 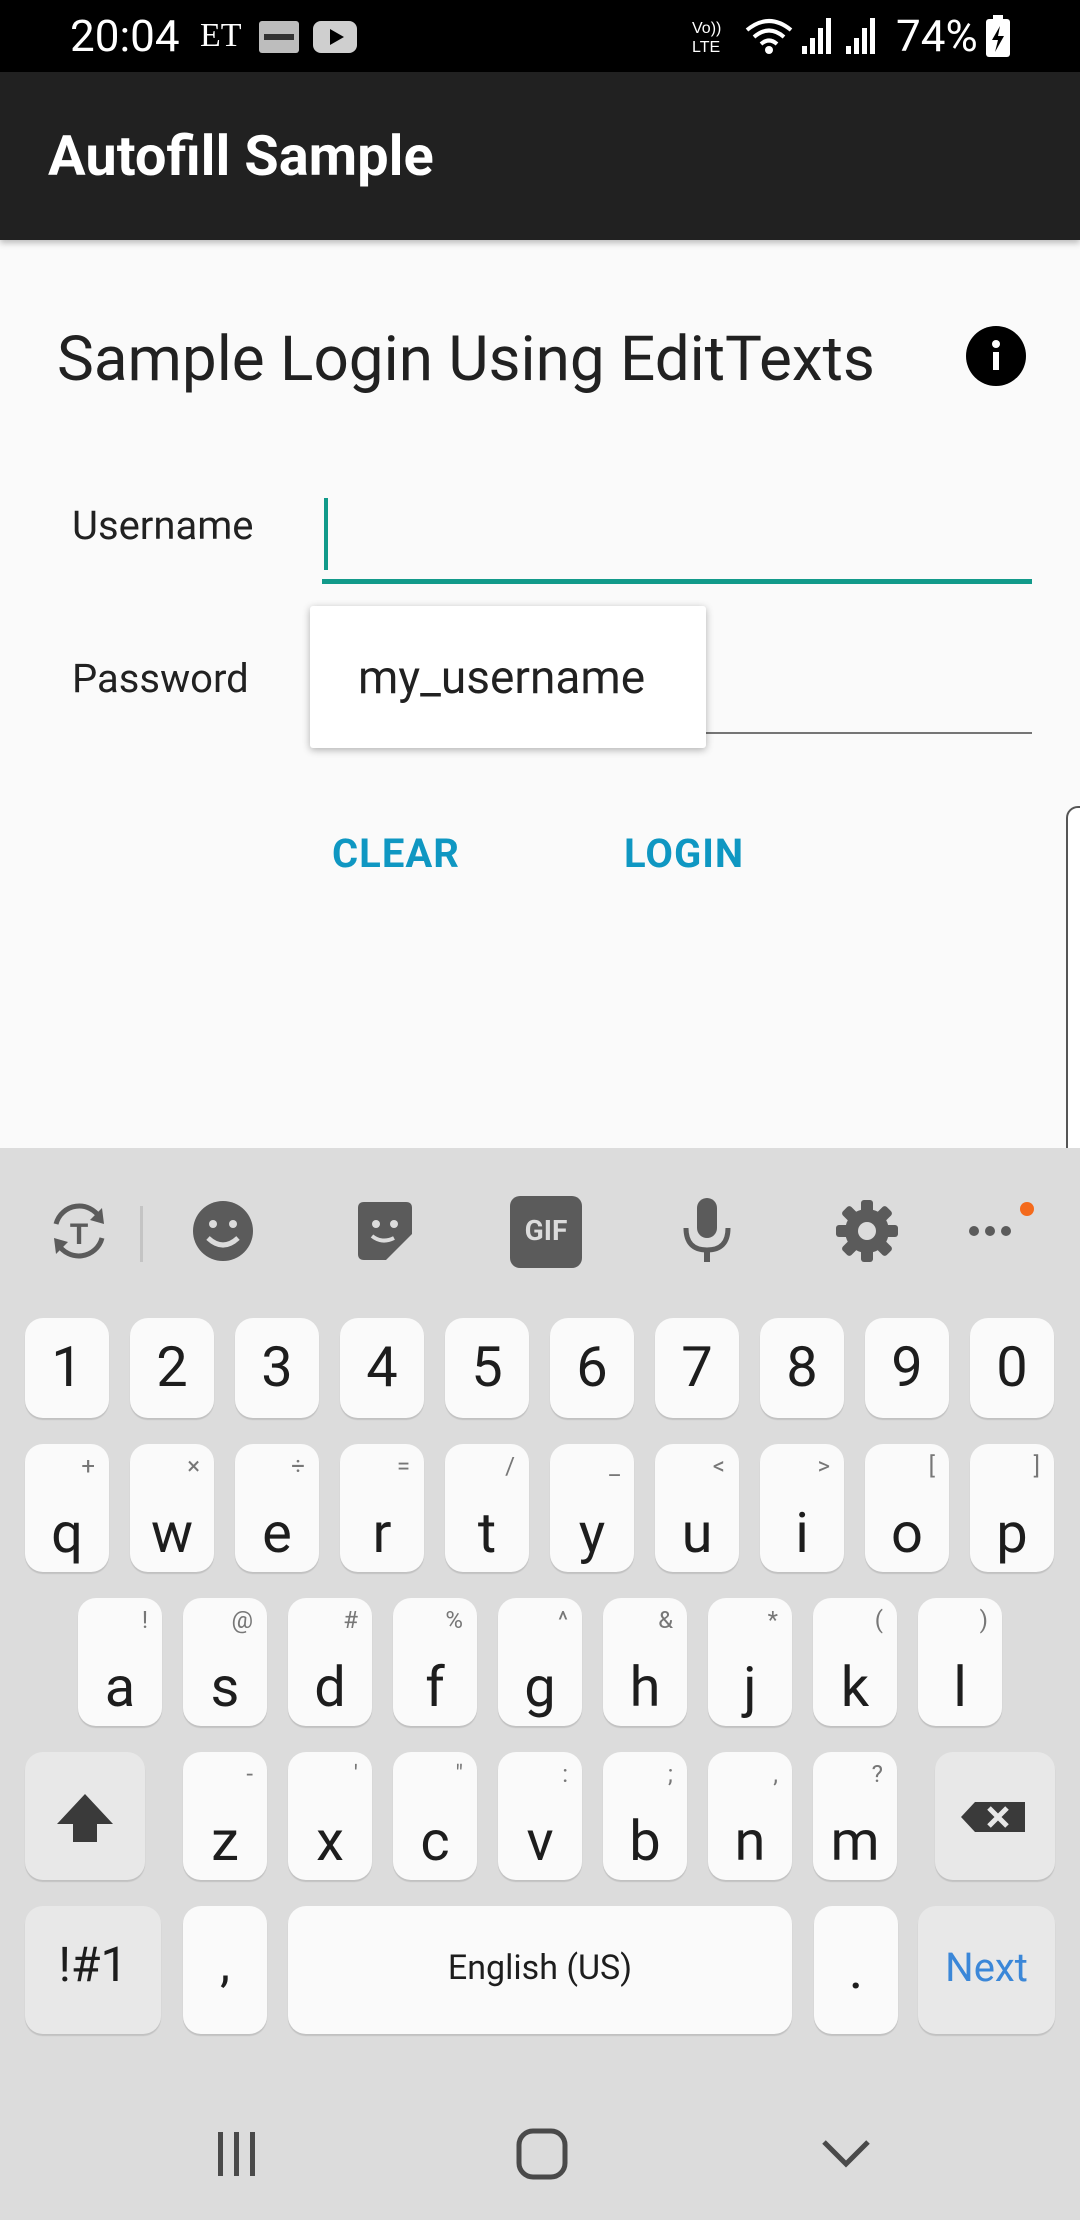 I want to click on backspace-key, so click(x=995, y=1816).